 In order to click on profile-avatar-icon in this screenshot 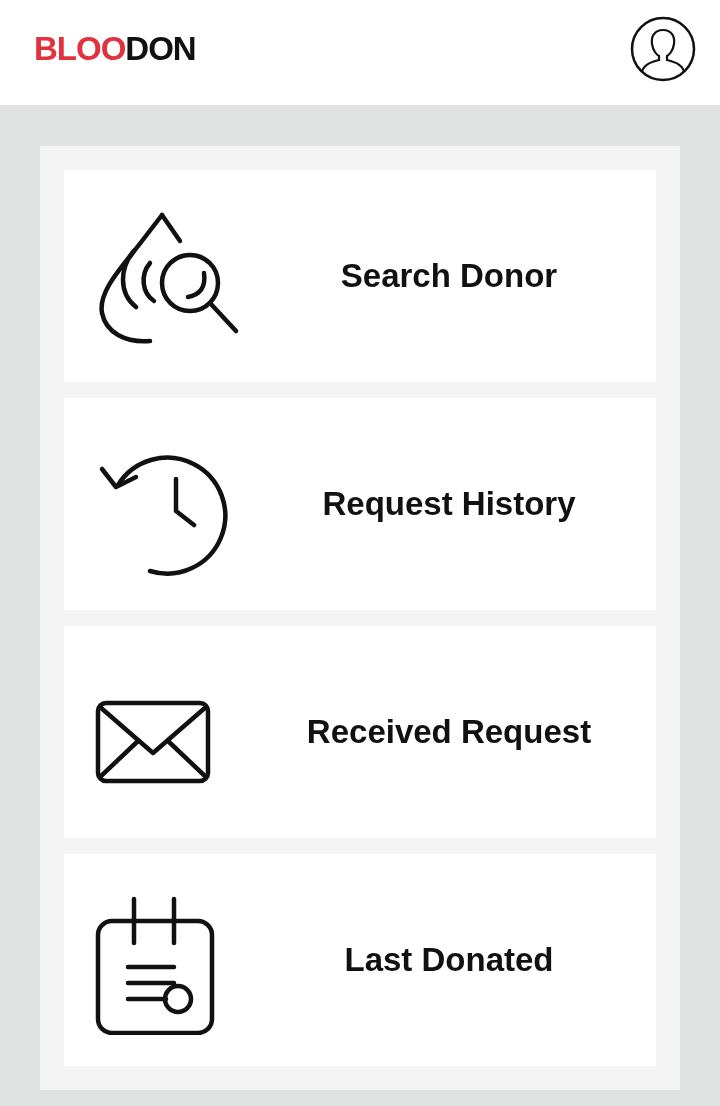, I will do `click(663, 48)`.